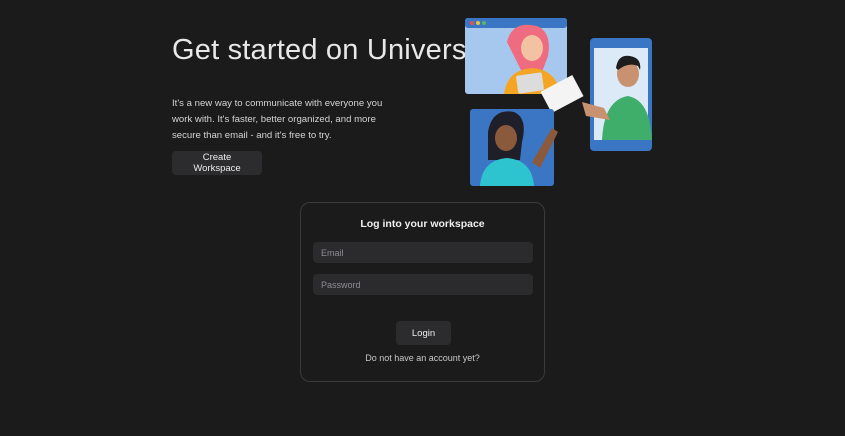 The width and height of the screenshot is (845, 436). Describe the element at coordinates (327, 50) in the screenshot. I see `page-title: Get started on Universe` at that location.